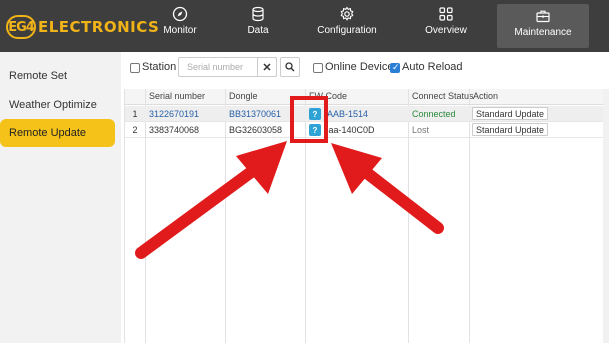 This screenshot has height=343, width=609. Describe the element at coordinates (543, 26) in the screenshot. I see `nav-maintenance: Maintenance` at that location.